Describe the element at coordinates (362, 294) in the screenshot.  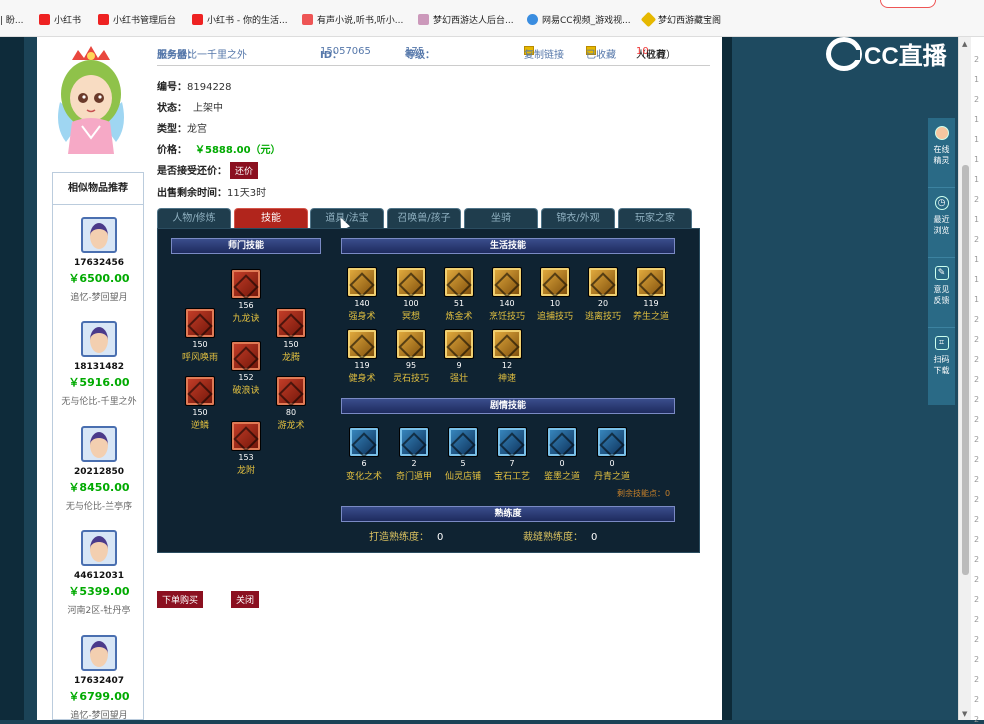
I see `life-skill: 140 强身术` at that location.